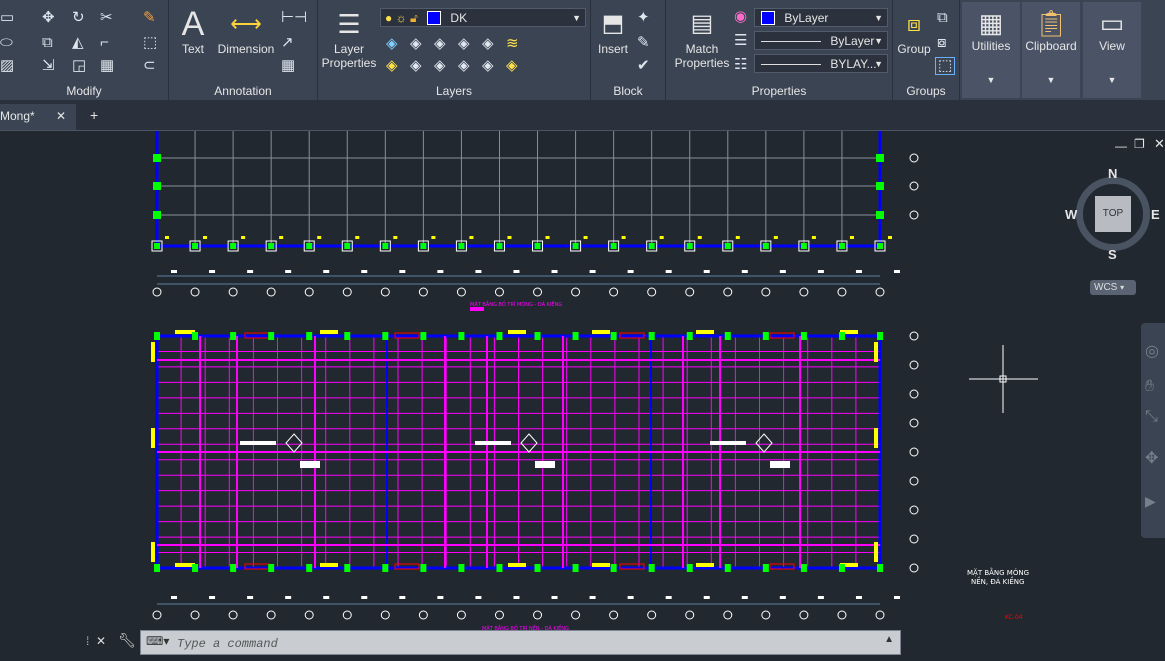 The width and height of the screenshot is (1165, 661). I want to click on fillet-icon: ⌐, so click(104, 43).